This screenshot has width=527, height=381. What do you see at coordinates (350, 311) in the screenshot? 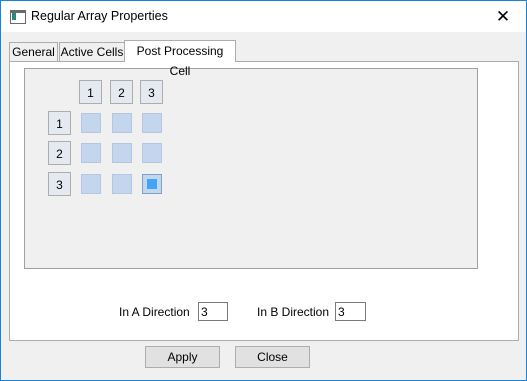
I see `b-direction-input` at bounding box center [350, 311].